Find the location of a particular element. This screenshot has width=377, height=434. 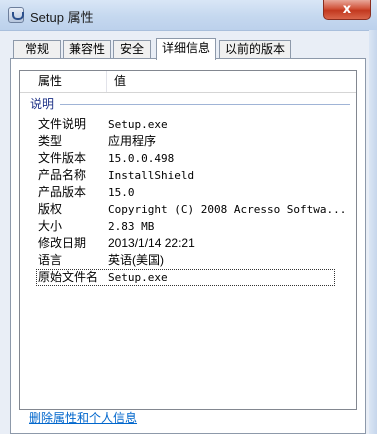

property-value: 2.83 MB is located at coordinates (131, 226).